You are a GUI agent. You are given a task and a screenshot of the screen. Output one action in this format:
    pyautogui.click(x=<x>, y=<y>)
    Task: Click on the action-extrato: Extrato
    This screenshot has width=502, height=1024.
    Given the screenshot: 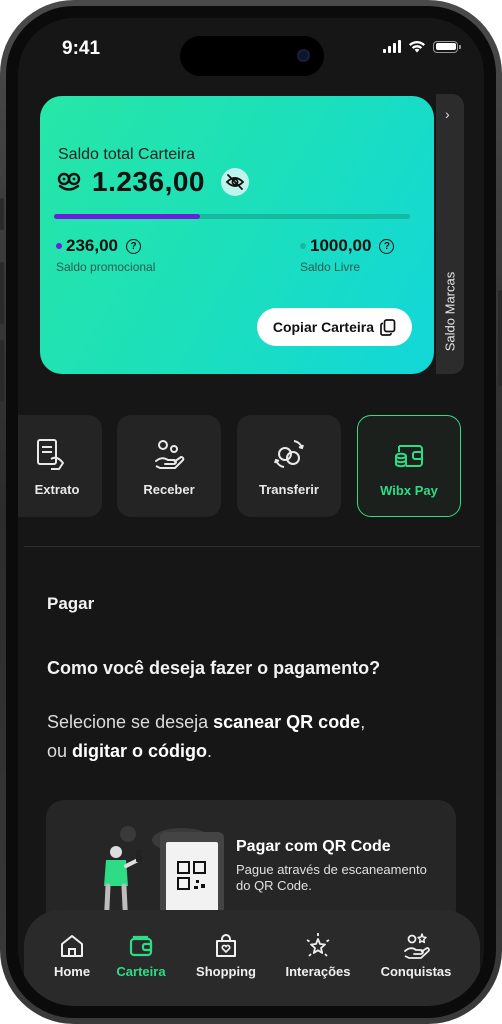 What is the action you would take?
    pyautogui.click(x=60, y=466)
    